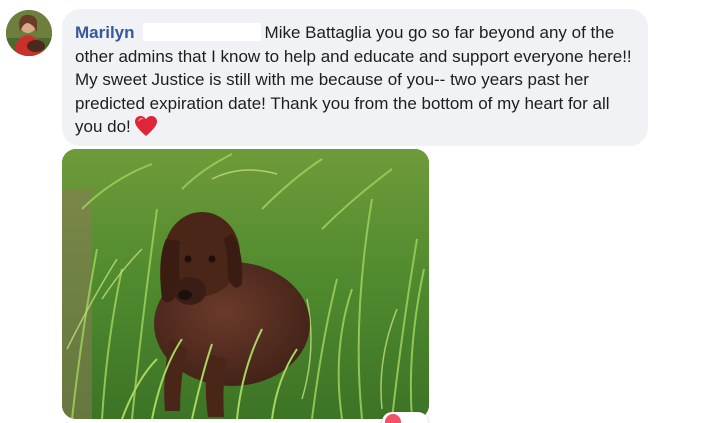 Image resolution: width=707 pixels, height=423 pixels. Describe the element at coordinates (405, 417) in the screenshot. I see `reaction-badge` at that location.